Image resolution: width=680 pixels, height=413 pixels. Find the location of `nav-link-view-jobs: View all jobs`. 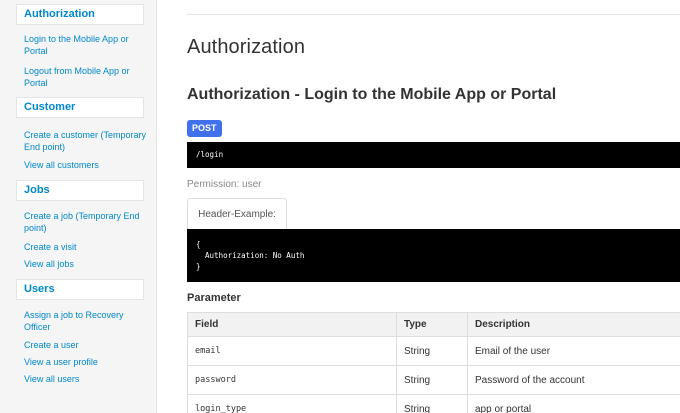

nav-link-view-jobs: View all jobs is located at coordinates (86, 264).